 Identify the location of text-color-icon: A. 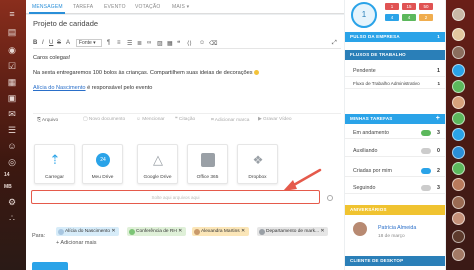
(68, 43).